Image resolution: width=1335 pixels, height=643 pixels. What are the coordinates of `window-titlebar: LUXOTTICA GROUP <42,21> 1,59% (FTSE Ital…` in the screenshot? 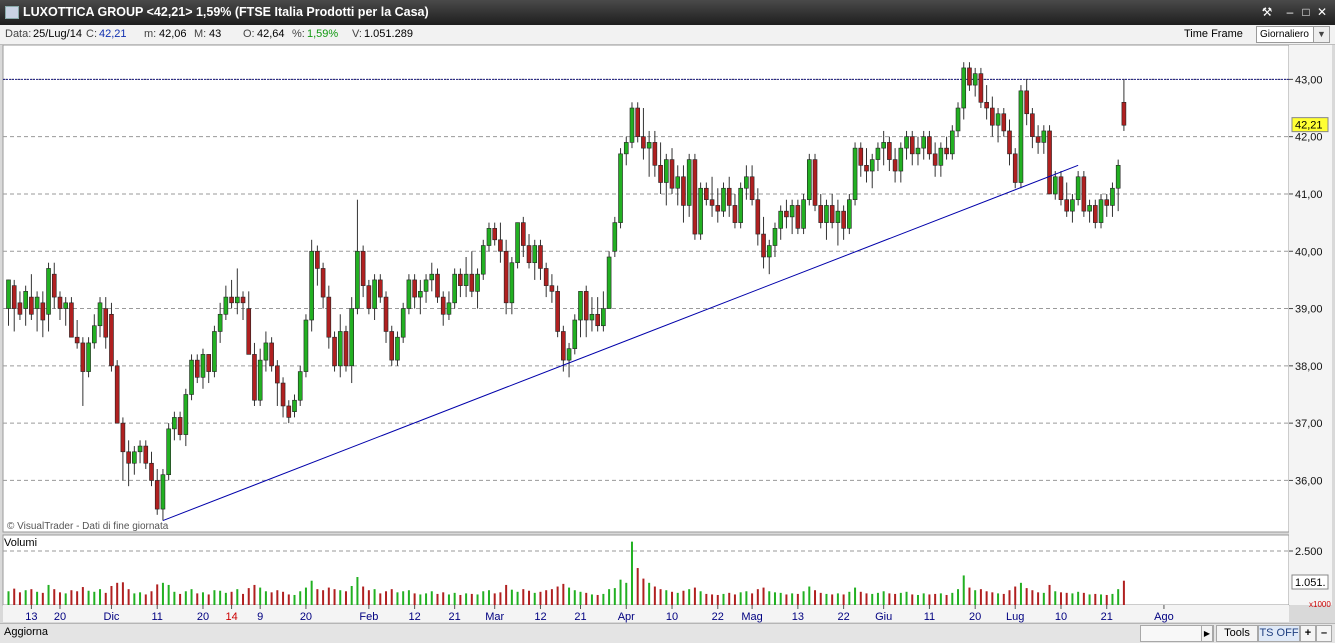 It's located at (667, 12).